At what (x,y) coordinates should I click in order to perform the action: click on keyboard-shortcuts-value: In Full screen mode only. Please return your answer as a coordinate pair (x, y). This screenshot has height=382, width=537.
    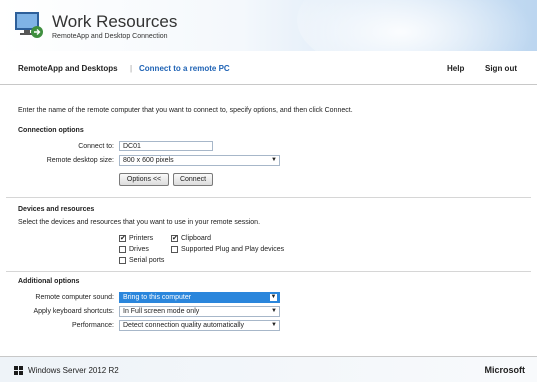
    Looking at the image, I should click on (161, 311).